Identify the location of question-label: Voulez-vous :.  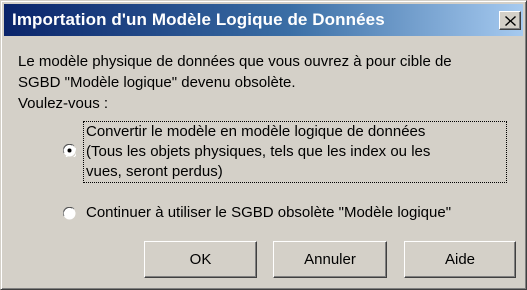
(63, 103).